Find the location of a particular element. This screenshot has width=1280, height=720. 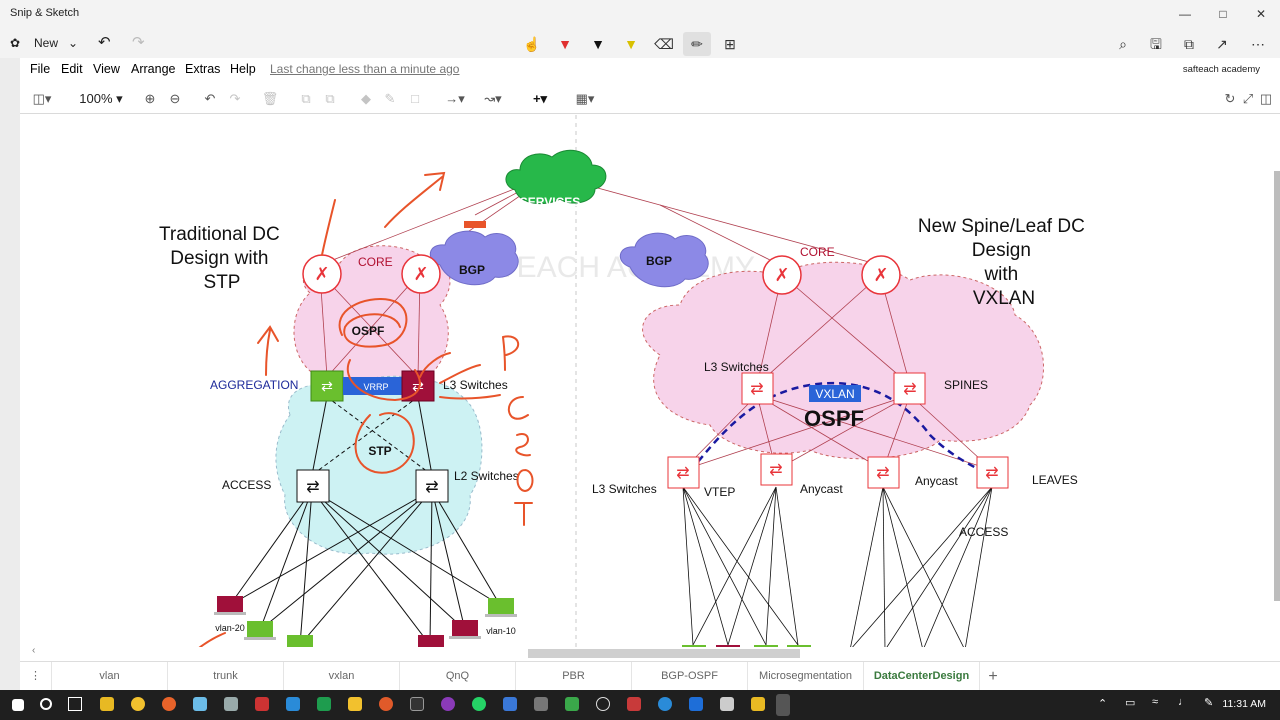

account-name: safteach academy is located at coordinates (1221, 69).